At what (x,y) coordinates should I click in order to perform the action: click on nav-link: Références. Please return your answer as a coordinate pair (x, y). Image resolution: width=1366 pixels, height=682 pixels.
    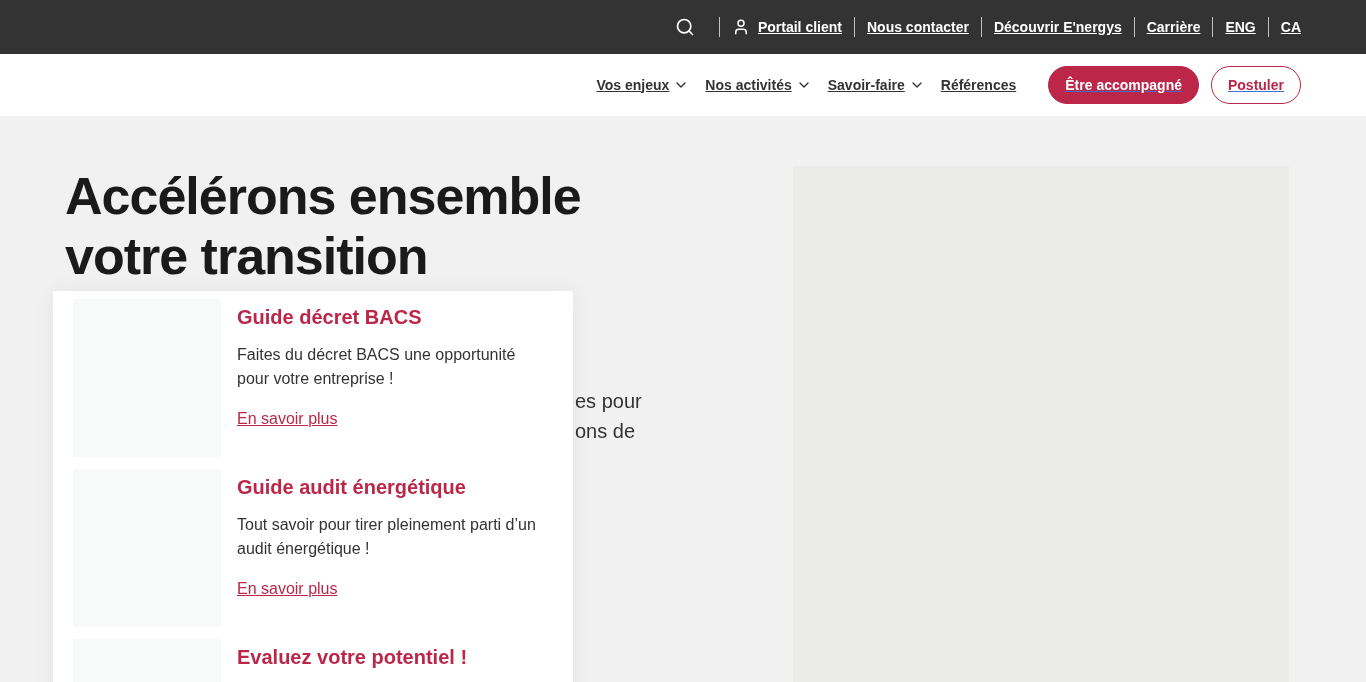
    Looking at the image, I should click on (978, 85).